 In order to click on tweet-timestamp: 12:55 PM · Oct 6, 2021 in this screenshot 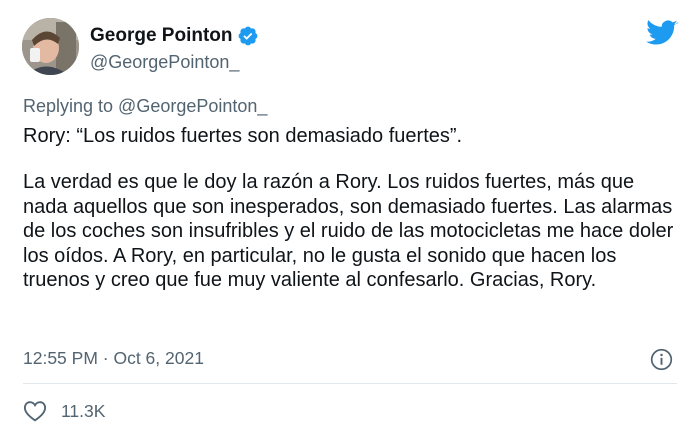, I will do `click(113, 358)`.